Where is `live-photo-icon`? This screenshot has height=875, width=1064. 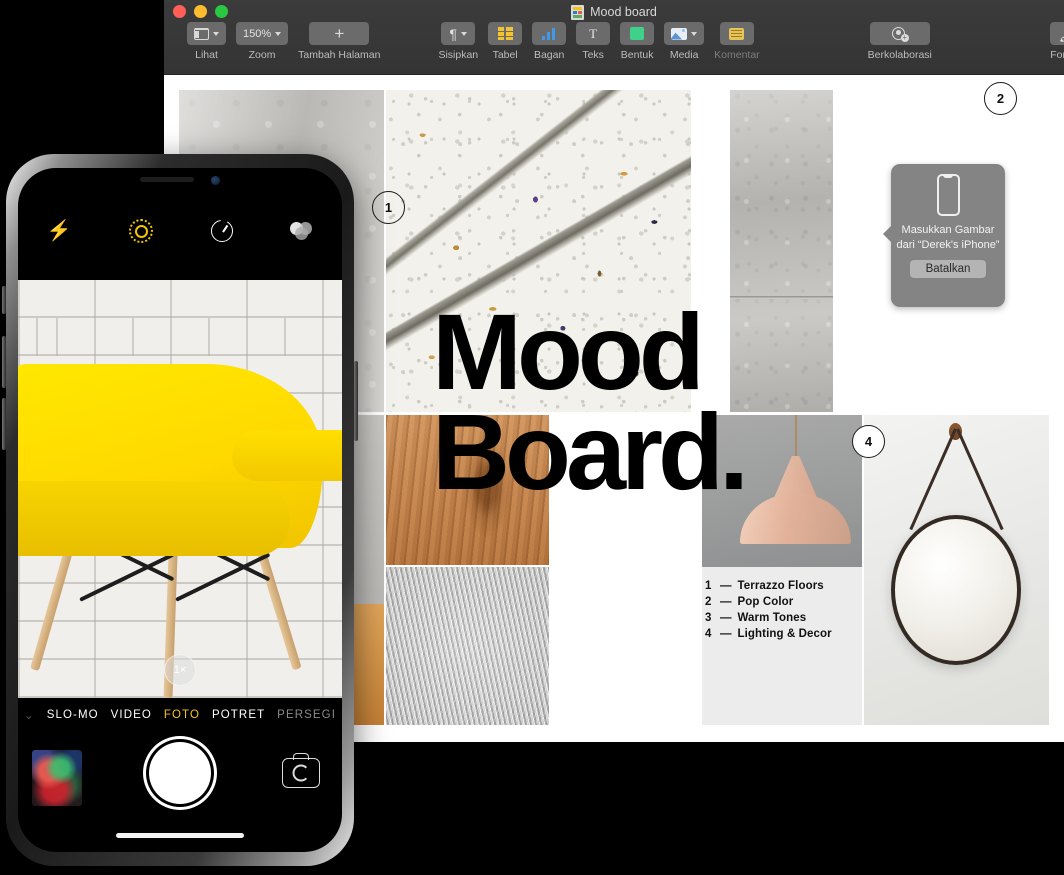 live-photo-icon is located at coordinates (141, 231).